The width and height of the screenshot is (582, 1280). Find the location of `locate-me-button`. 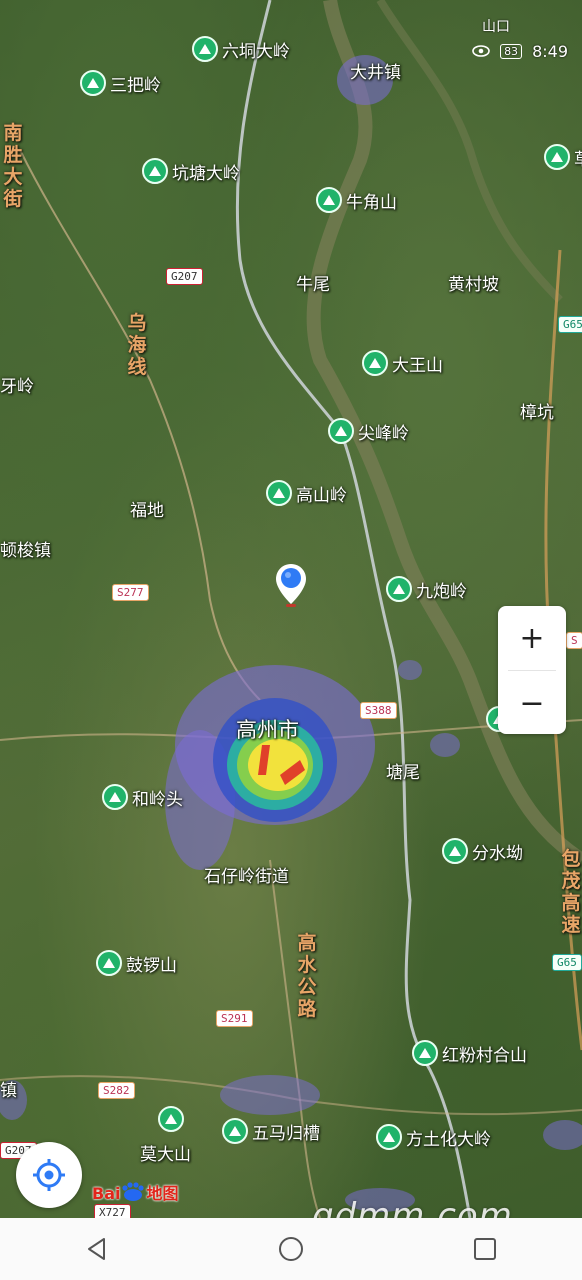

locate-me-button is located at coordinates (49, 1175).